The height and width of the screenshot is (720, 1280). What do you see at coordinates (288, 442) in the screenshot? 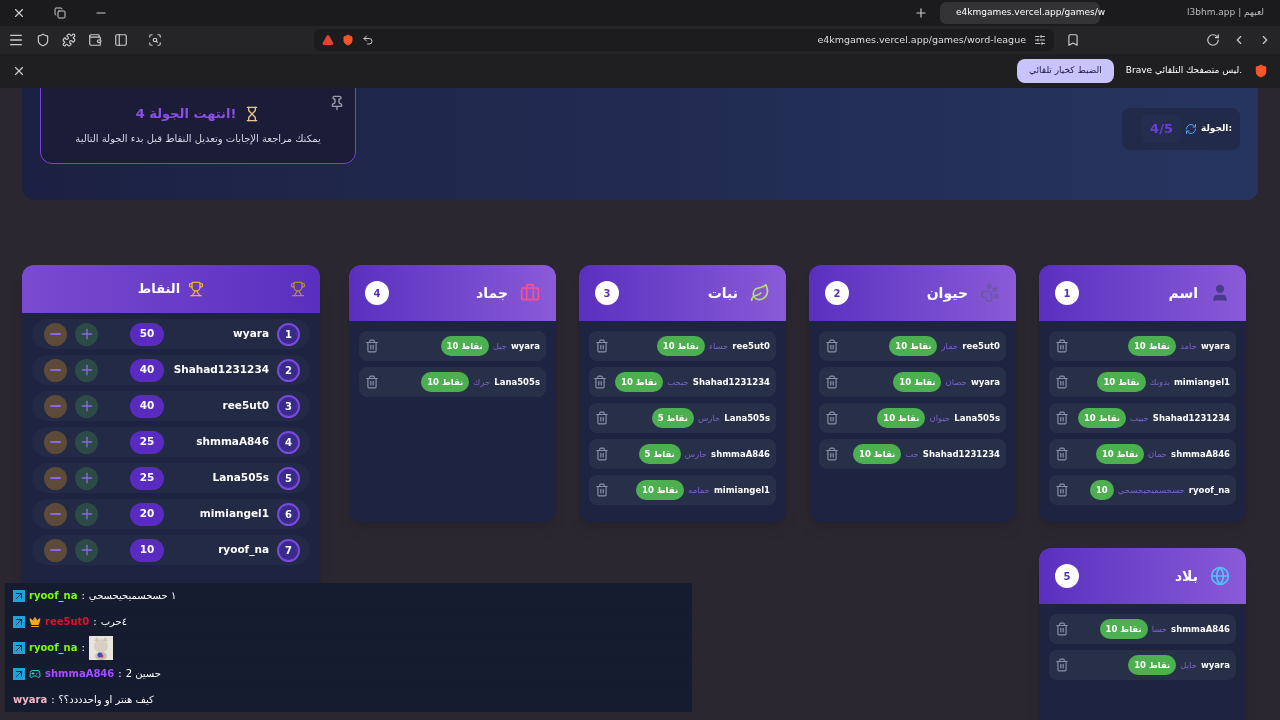
I see `rank-badge: 4` at bounding box center [288, 442].